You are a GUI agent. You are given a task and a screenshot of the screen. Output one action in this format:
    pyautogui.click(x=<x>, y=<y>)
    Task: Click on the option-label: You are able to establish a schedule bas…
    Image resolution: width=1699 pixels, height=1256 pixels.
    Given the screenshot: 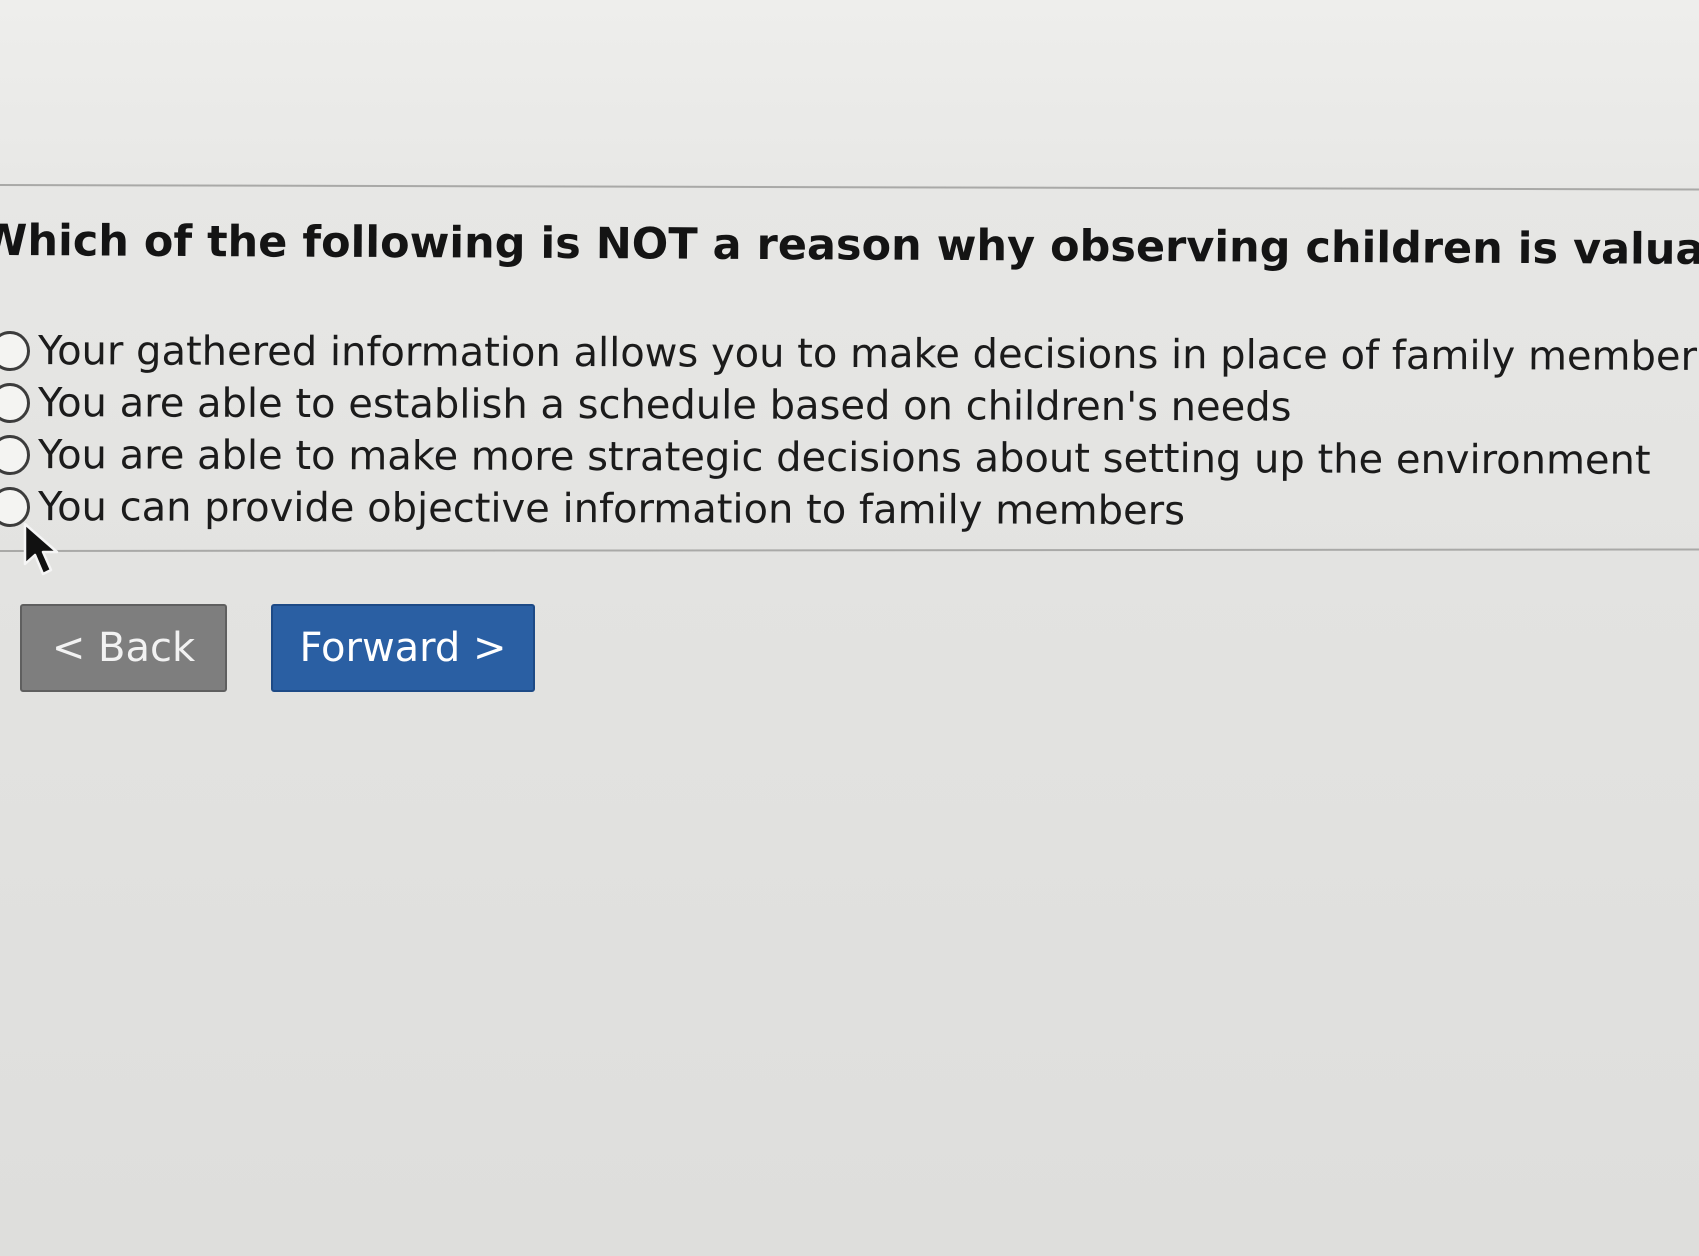 What is the action you would take?
    pyautogui.click(x=665, y=405)
    